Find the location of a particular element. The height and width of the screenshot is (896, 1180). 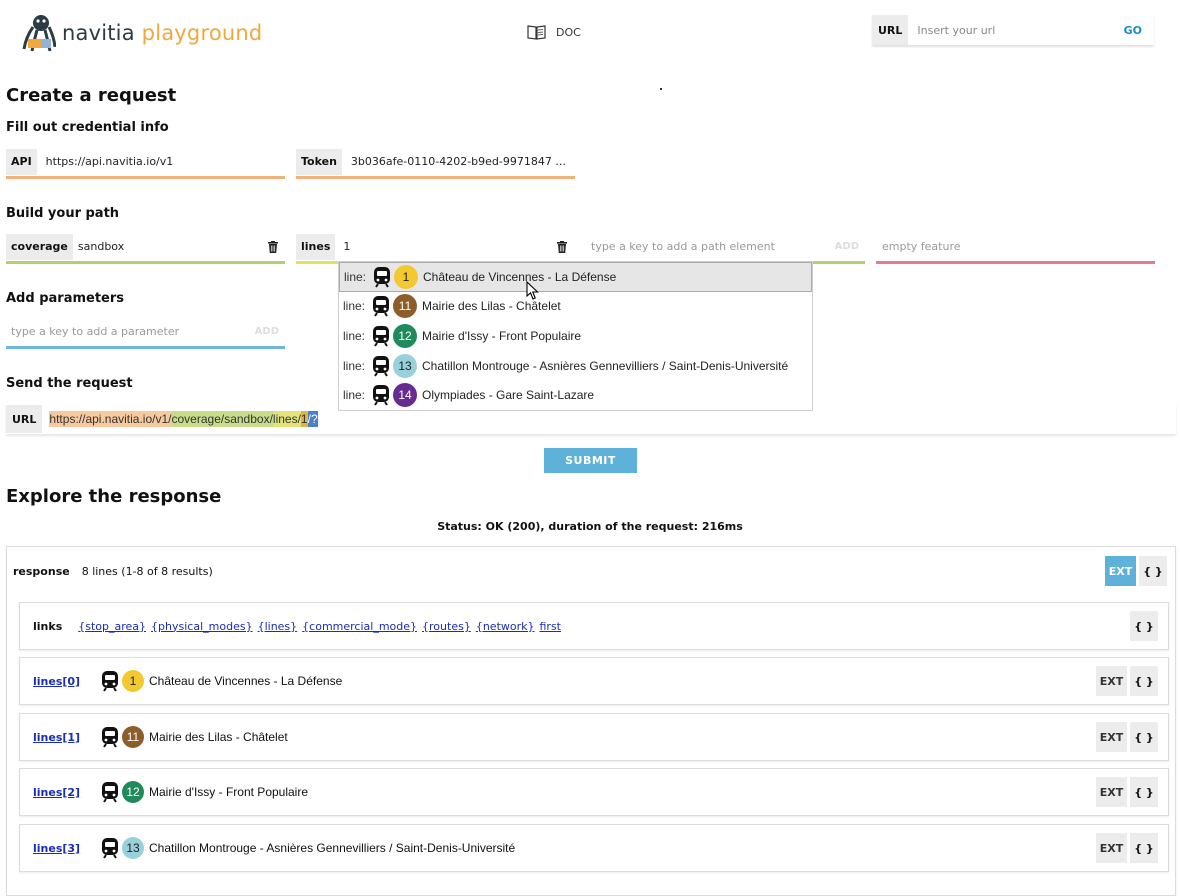

lines-tag: lines is located at coordinates (316, 246).